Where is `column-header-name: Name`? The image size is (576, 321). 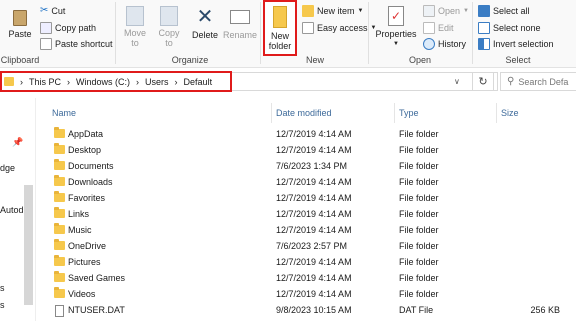
column-header-name: Name is located at coordinates (64, 113).